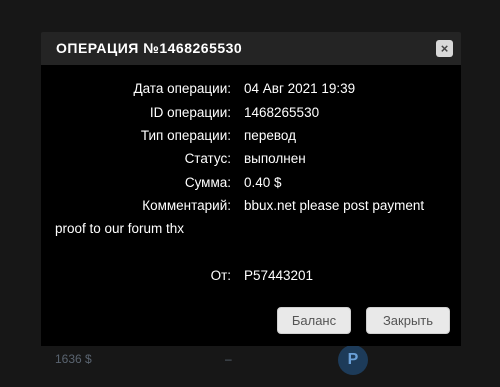 Image resolution: width=500 pixels, height=387 pixels. Describe the element at coordinates (353, 360) in the screenshot. I see `payment-system-icon: P` at that location.